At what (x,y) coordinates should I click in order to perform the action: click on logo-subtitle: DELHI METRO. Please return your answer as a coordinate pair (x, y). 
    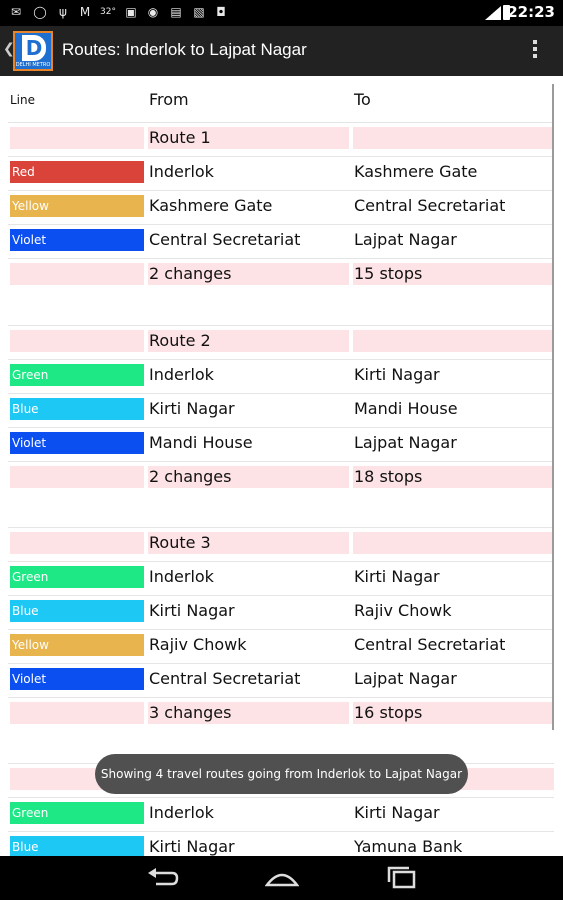
    Looking at the image, I should click on (33, 65).